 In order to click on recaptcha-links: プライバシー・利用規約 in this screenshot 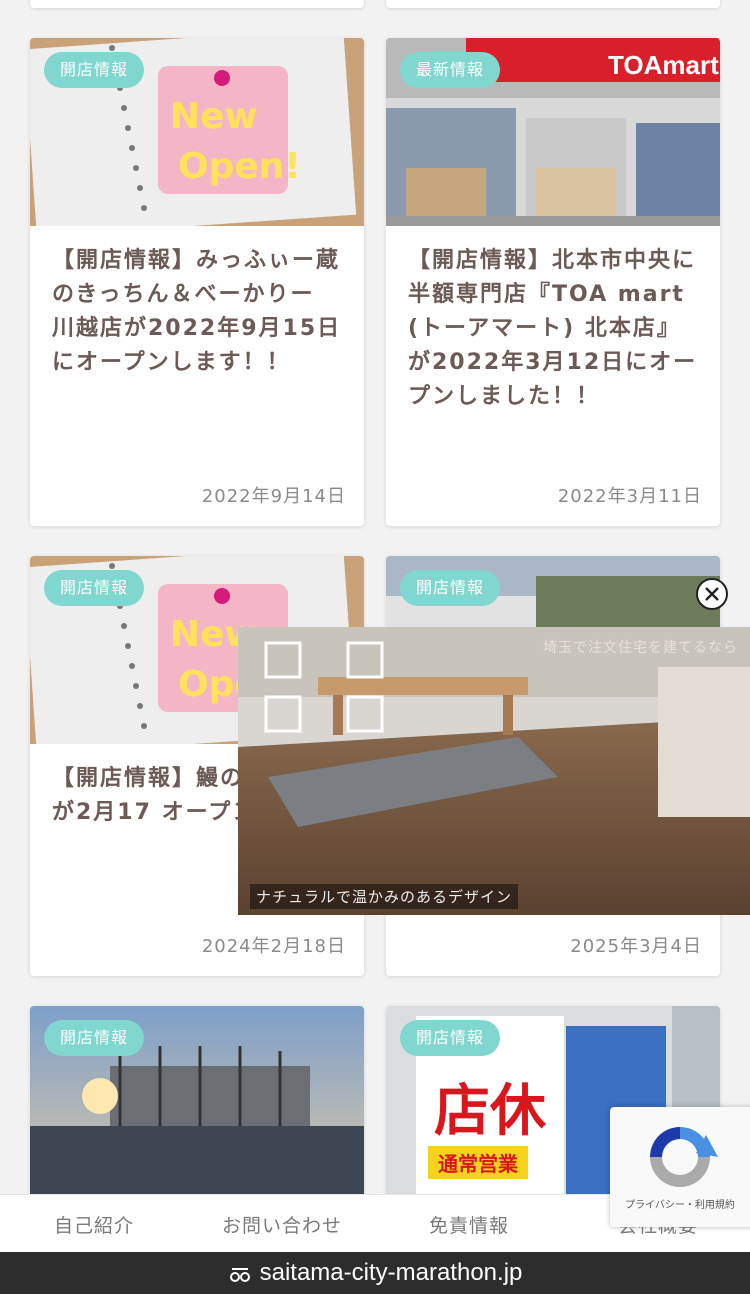, I will do `click(680, 1203)`.